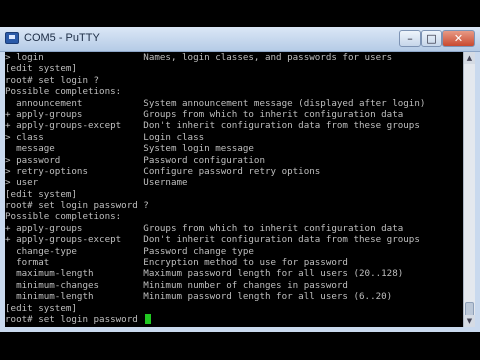 The image size is (480, 360). What do you see at coordinates (135, 160) in the screenshot?
I see `terminal-line: > password Password configuration` at bounding box center [135, 160].